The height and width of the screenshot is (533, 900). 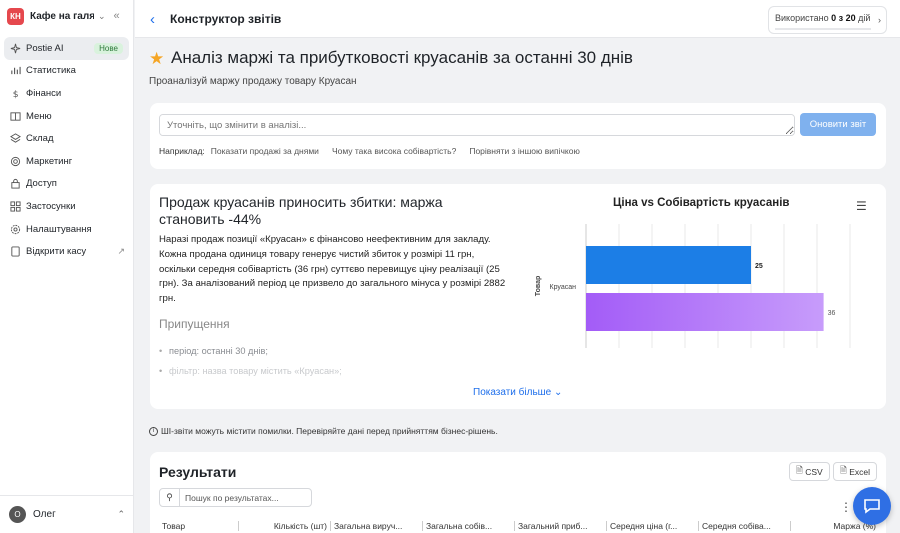 What do you see at coordinates (66, 229) in the screenshot?
I see `sidebar-item-settings: Налаштування` at bounding box center [66, 229].